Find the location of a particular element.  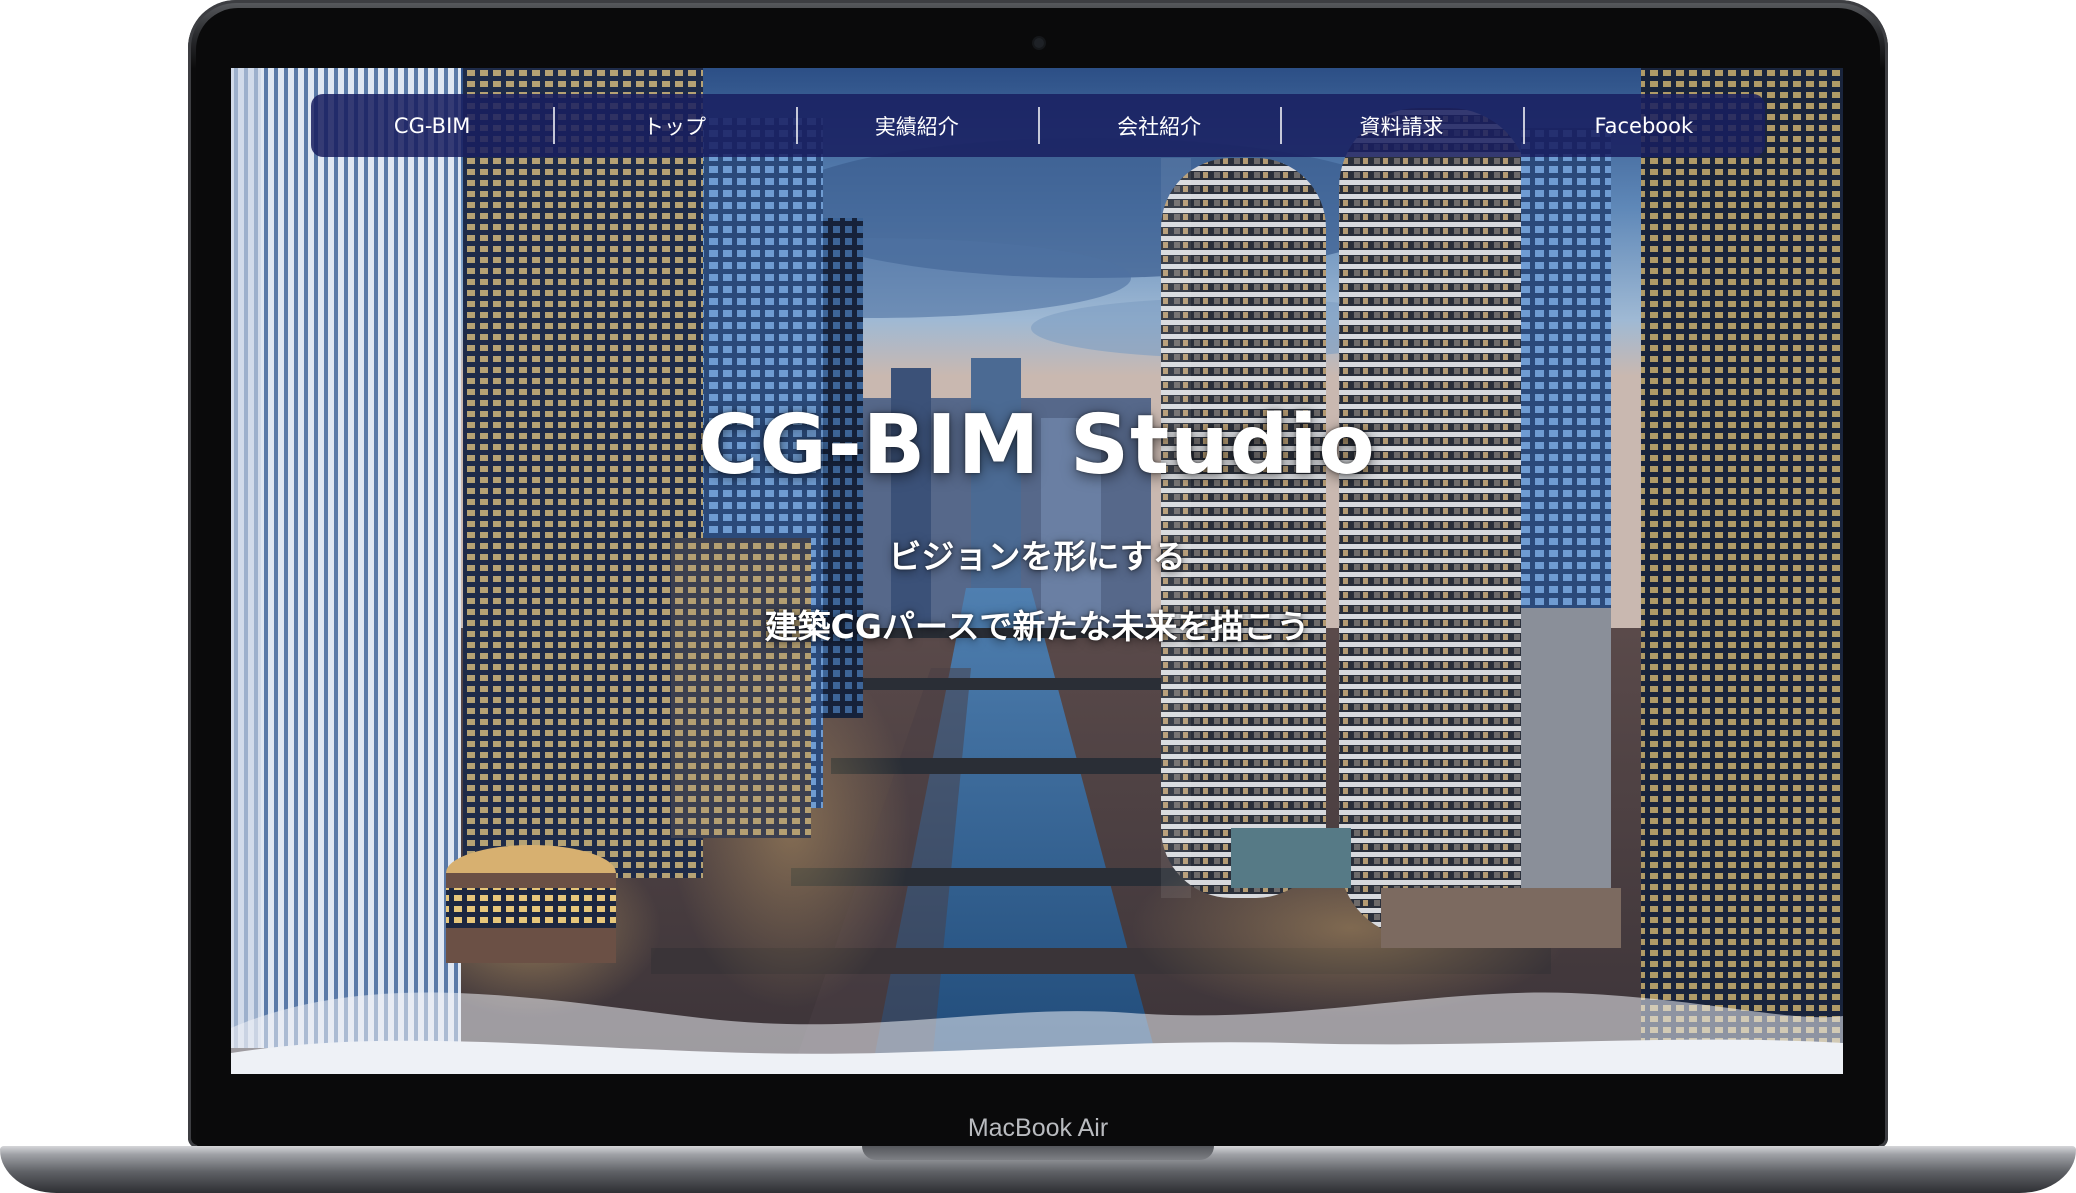

nav-item-top: トップ is located at coordinates (674, 125).